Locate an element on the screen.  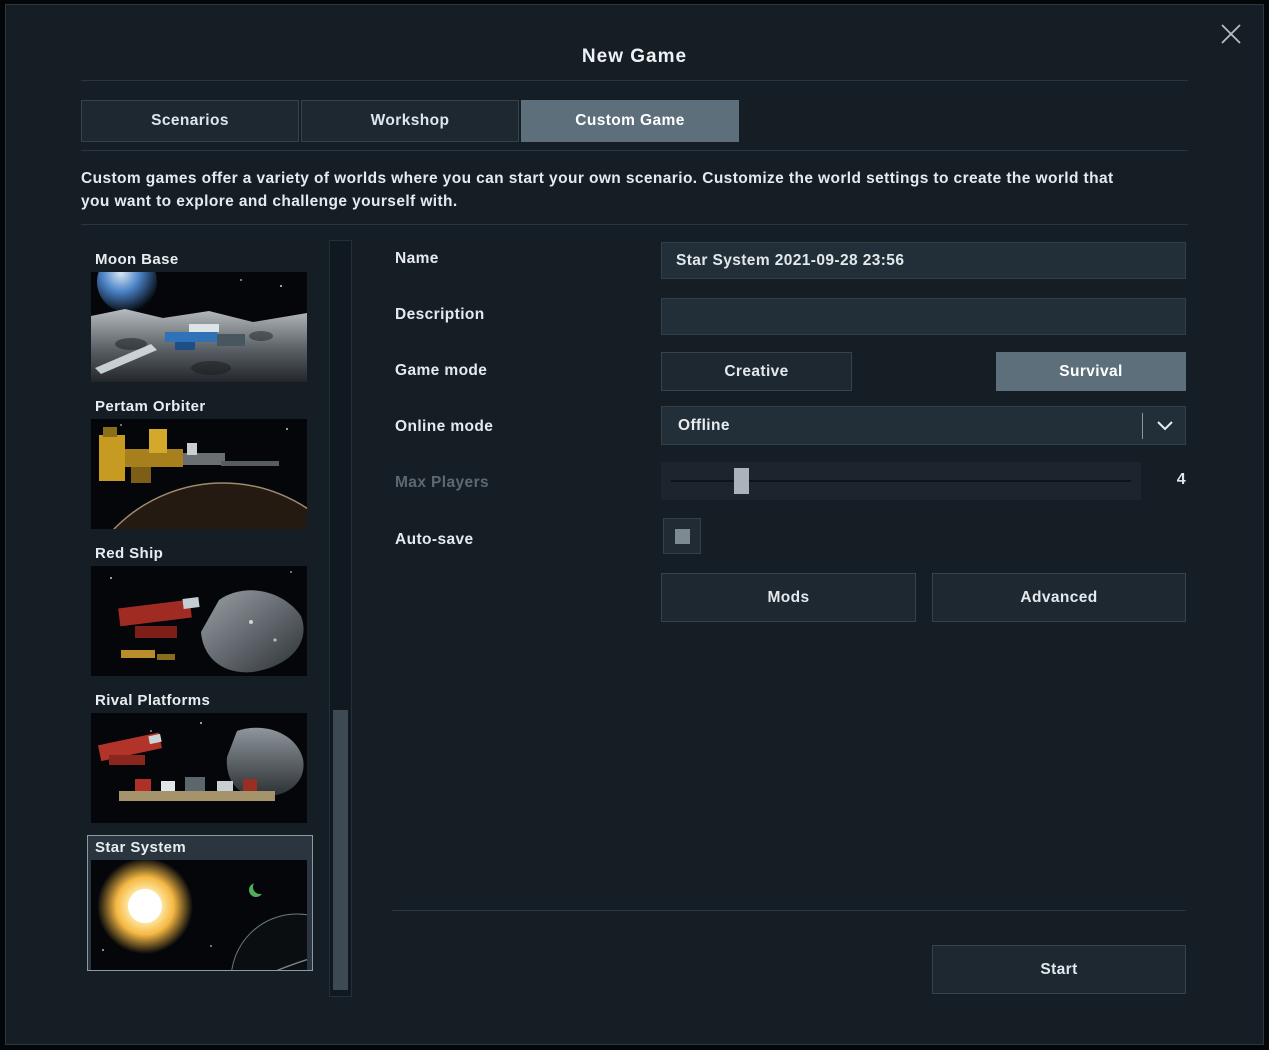
scenario-name: Red Ship is located at coordinates (129, 553).